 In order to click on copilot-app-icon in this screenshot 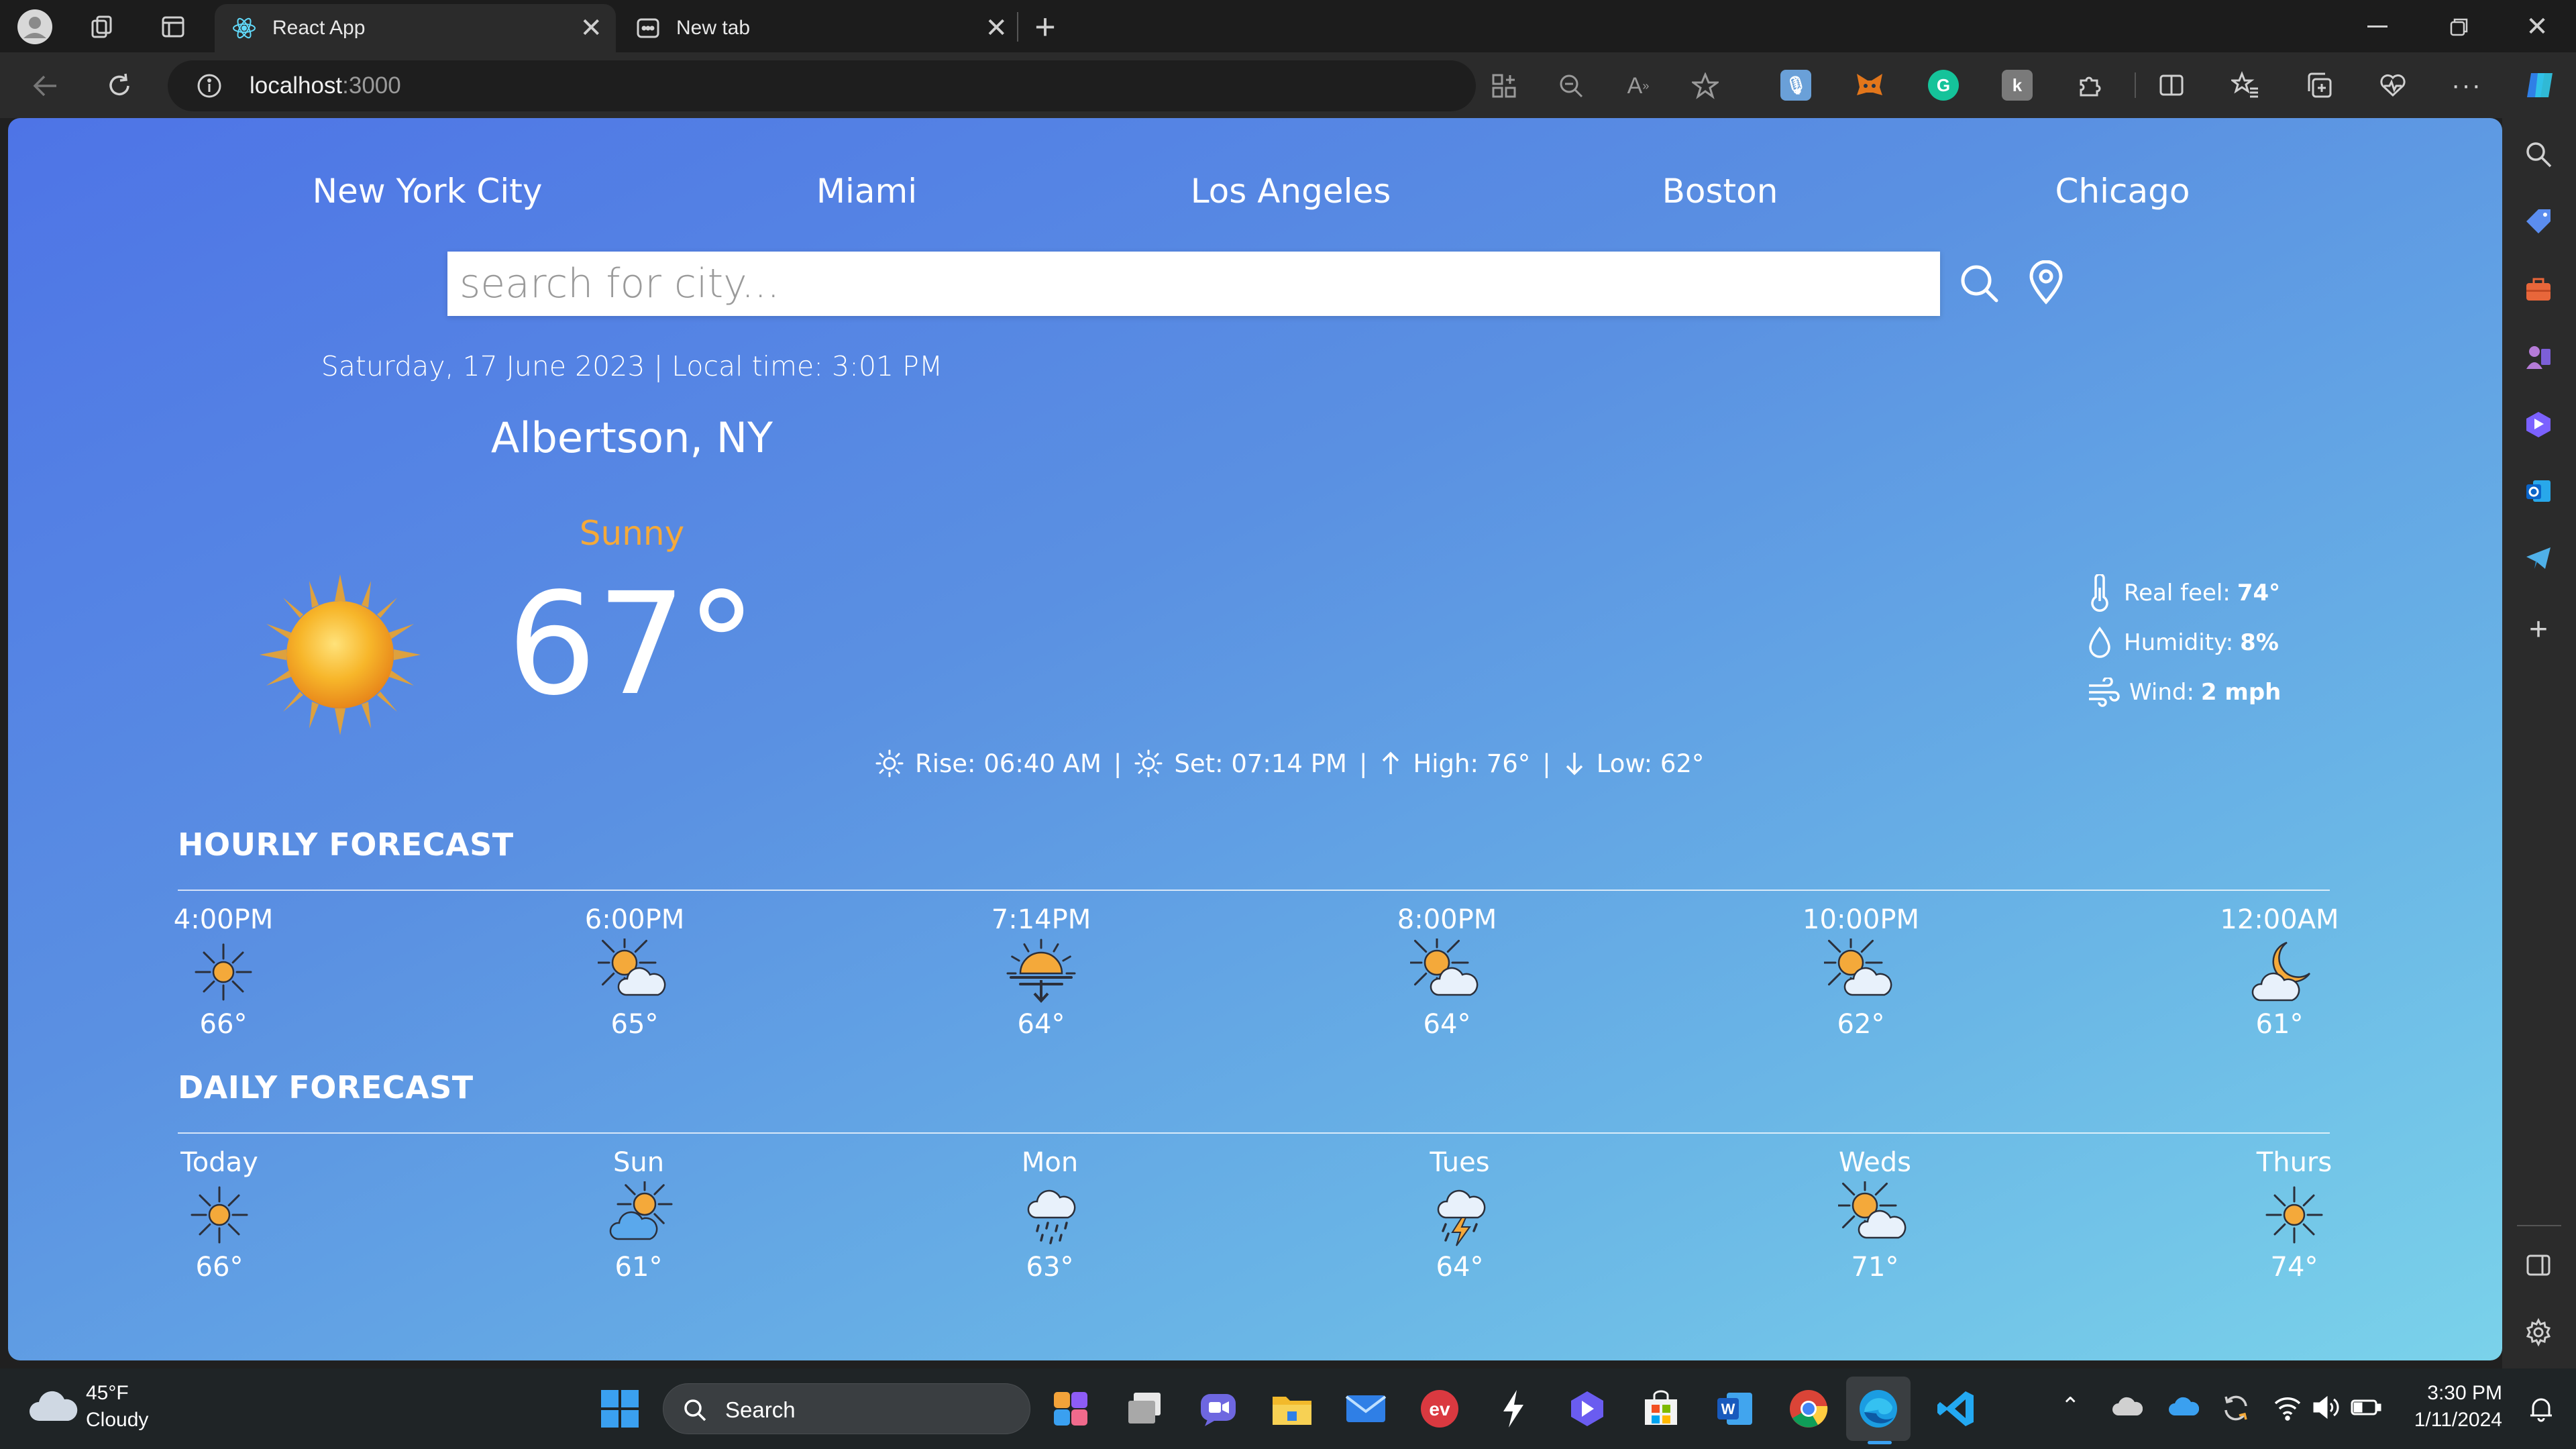, I will do `click(1587, 1409)`.